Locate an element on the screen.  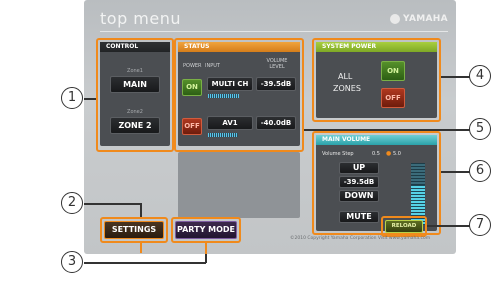
party-mode-highlight-frame is located at coordinates (206, 230).